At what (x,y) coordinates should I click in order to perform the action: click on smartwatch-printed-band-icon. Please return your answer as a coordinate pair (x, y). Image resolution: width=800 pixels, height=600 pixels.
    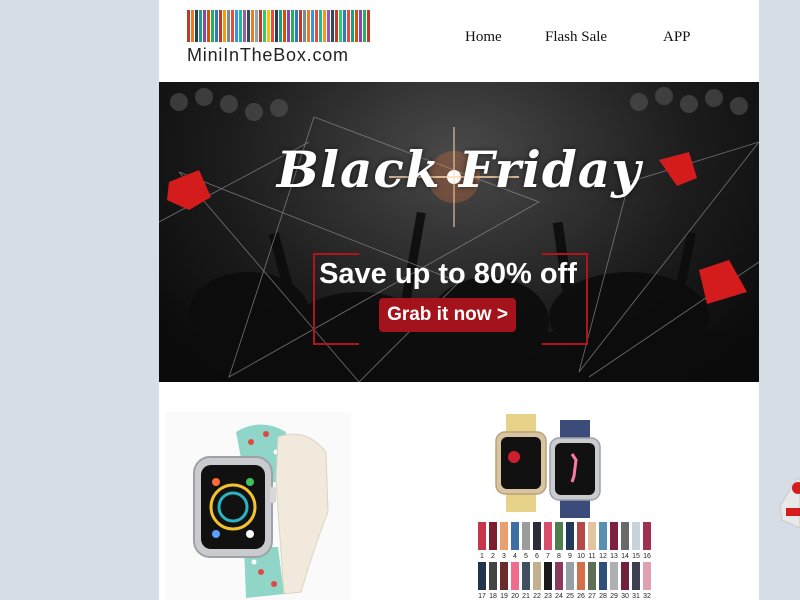
    Looking at the image, I should click on (261, 511).